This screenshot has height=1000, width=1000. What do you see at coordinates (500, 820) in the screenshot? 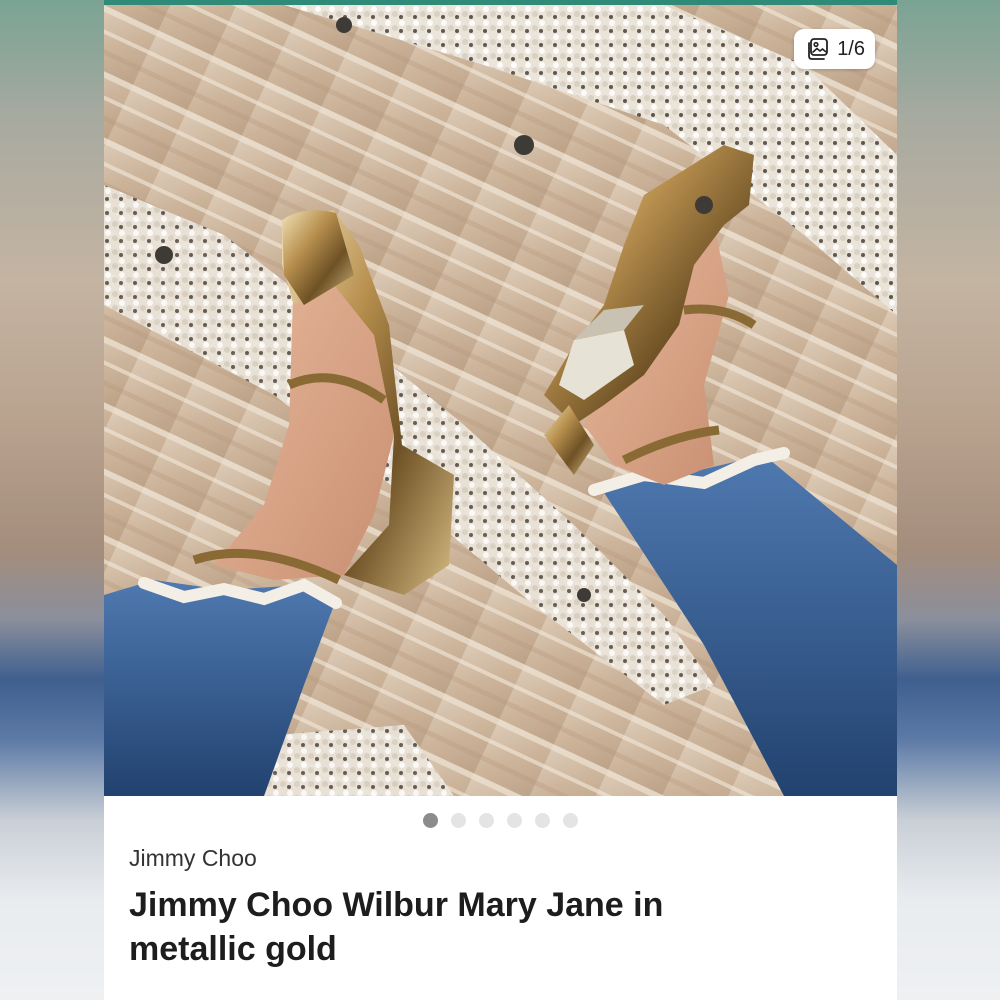
I see `carousel-dots` at bounding box center [500, 820].